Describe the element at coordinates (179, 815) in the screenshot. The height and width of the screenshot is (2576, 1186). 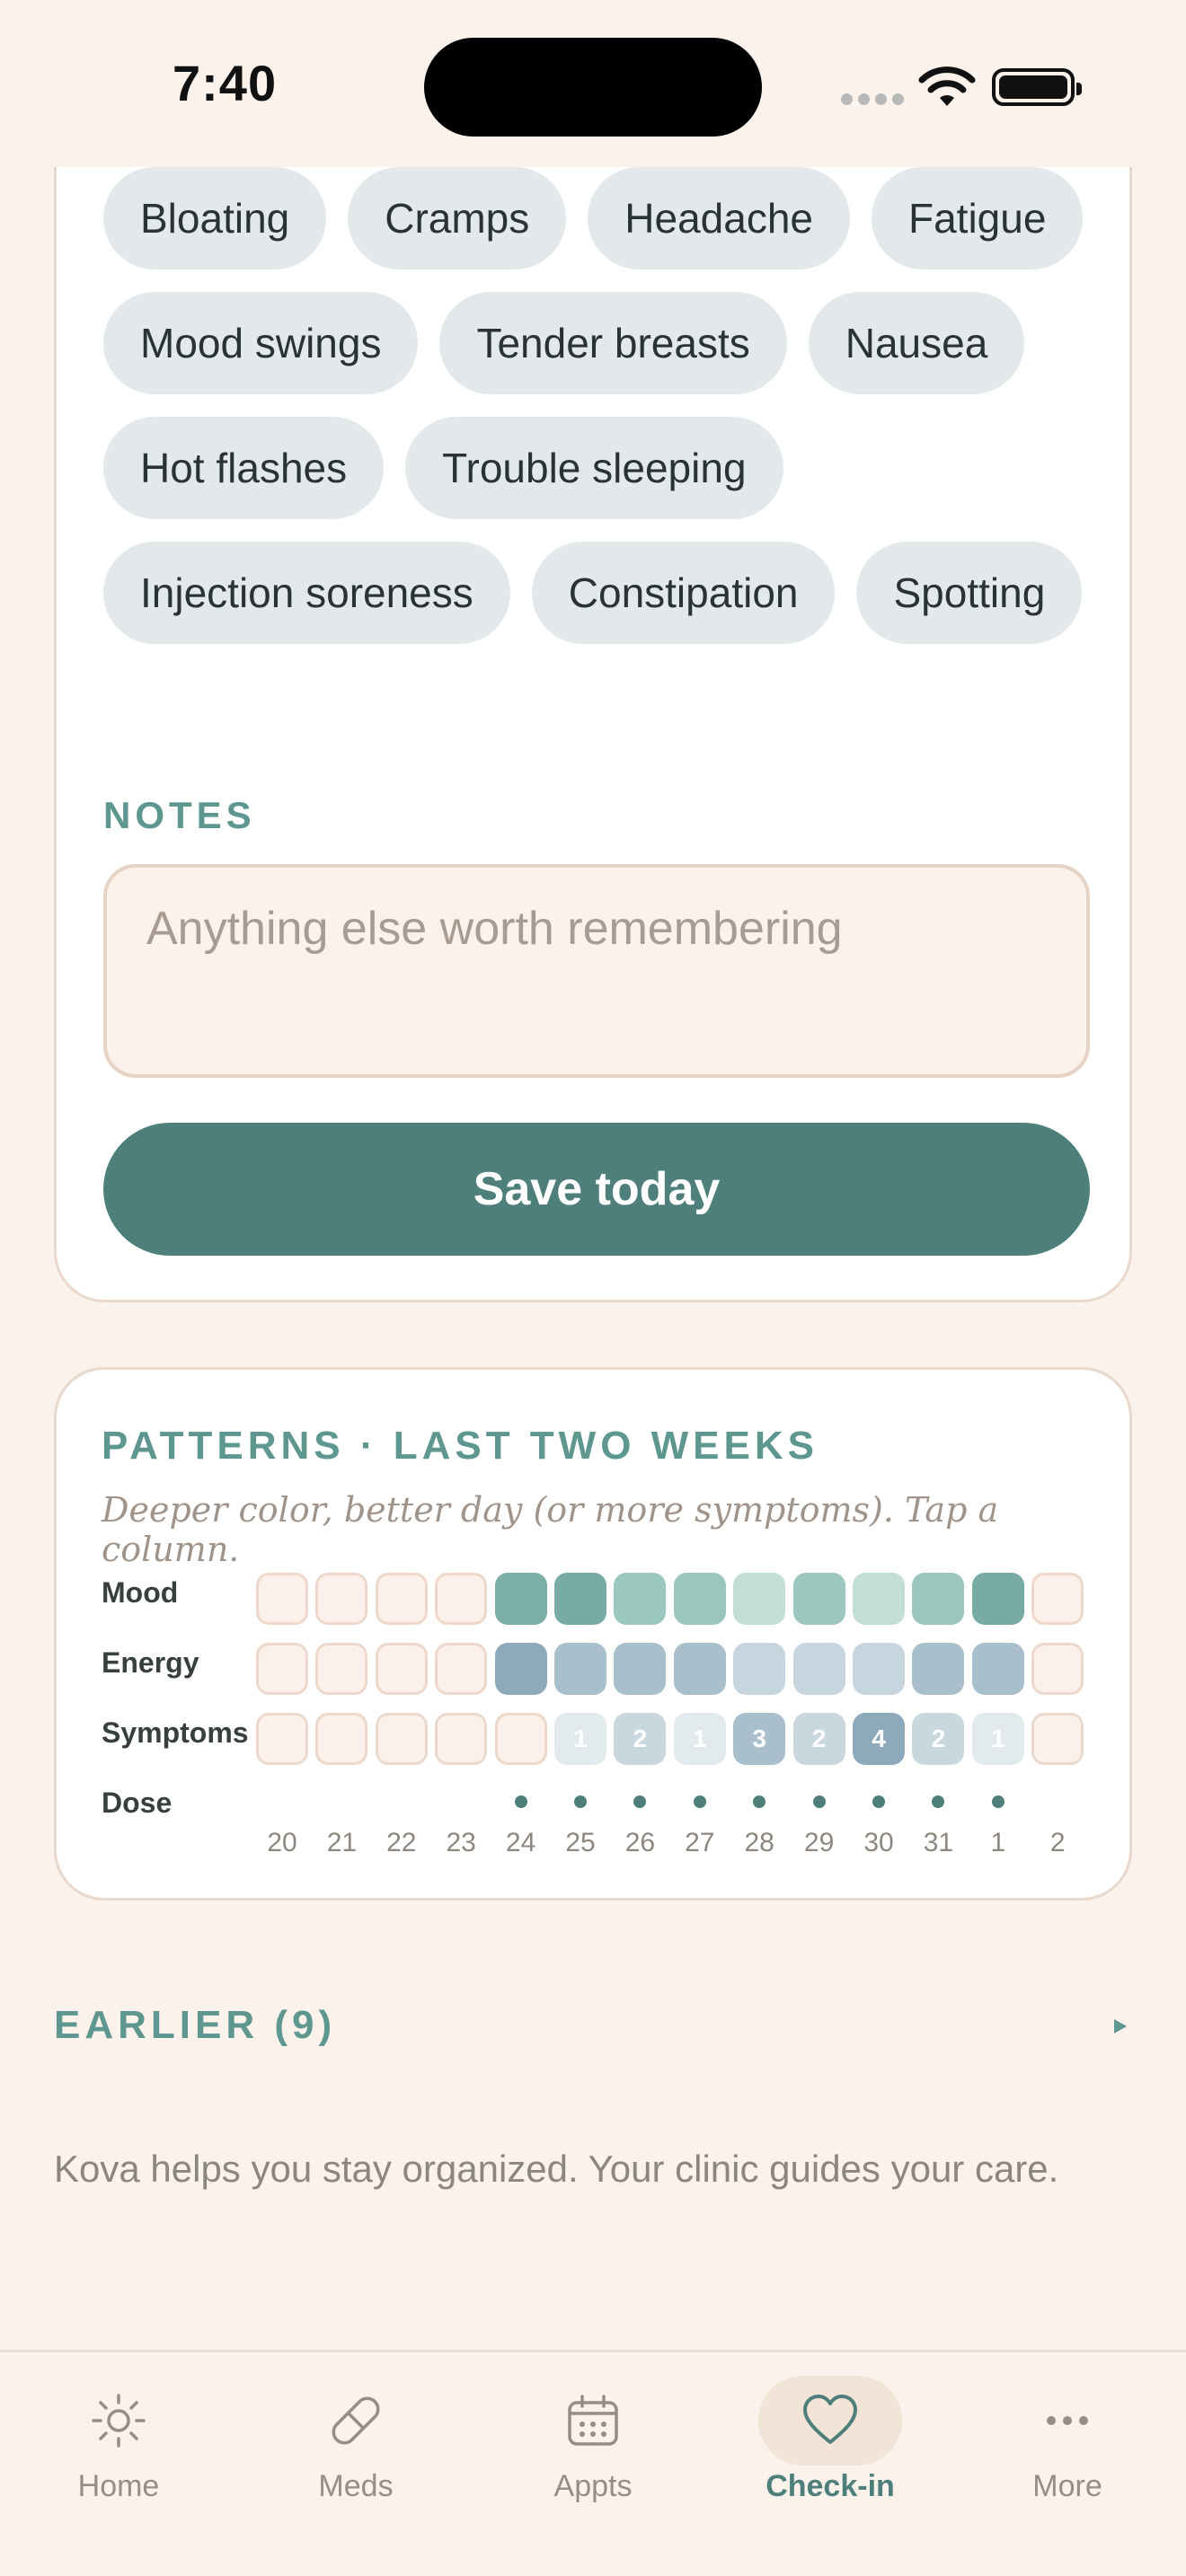
I see `notes-label: NOTES` at that location.